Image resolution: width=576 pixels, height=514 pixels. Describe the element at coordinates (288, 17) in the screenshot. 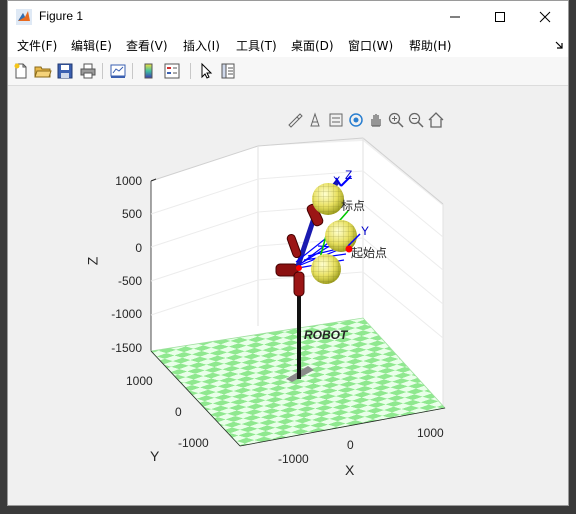

I see `title-bar: Figure 1` at that location.